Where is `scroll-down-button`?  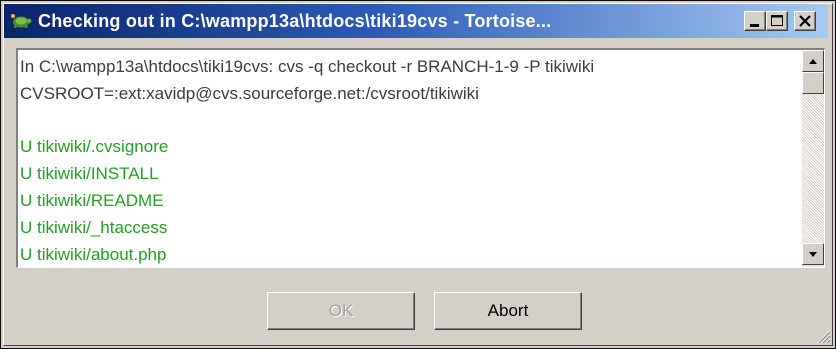 scroll-down-button is located at coordinates (813, 254).